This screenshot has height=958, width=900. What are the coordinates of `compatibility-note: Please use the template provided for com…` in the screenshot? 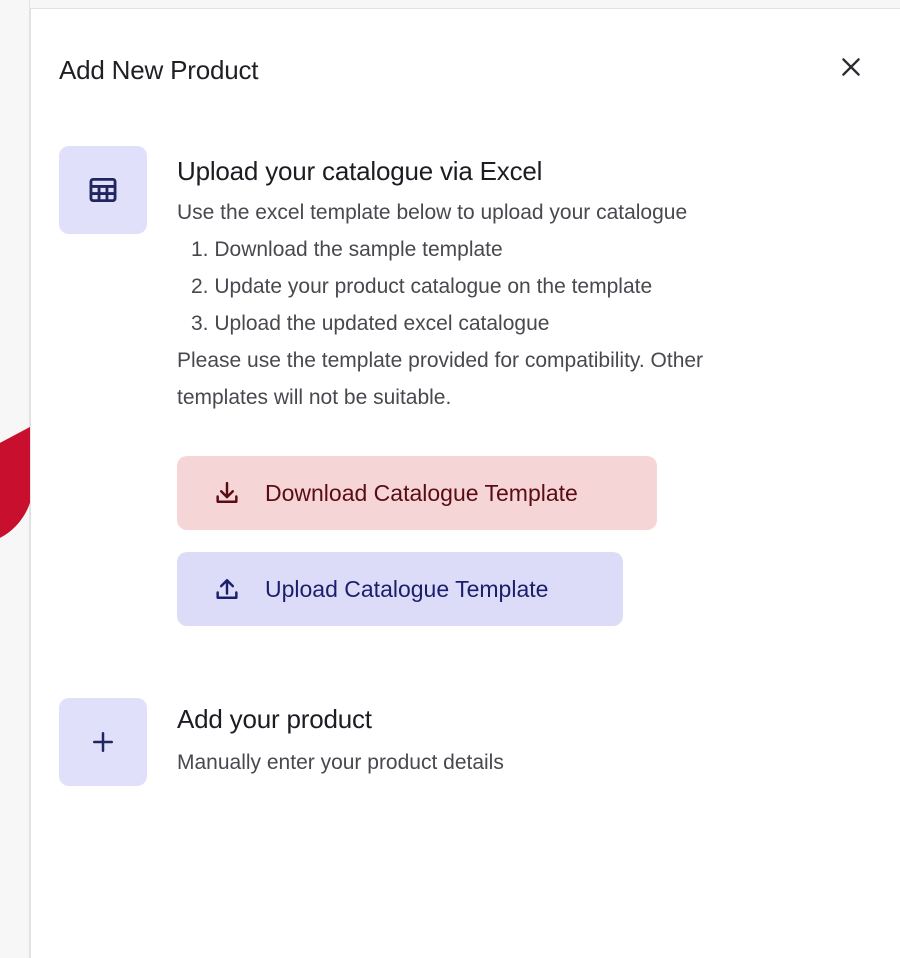 It's located at (517, 379).